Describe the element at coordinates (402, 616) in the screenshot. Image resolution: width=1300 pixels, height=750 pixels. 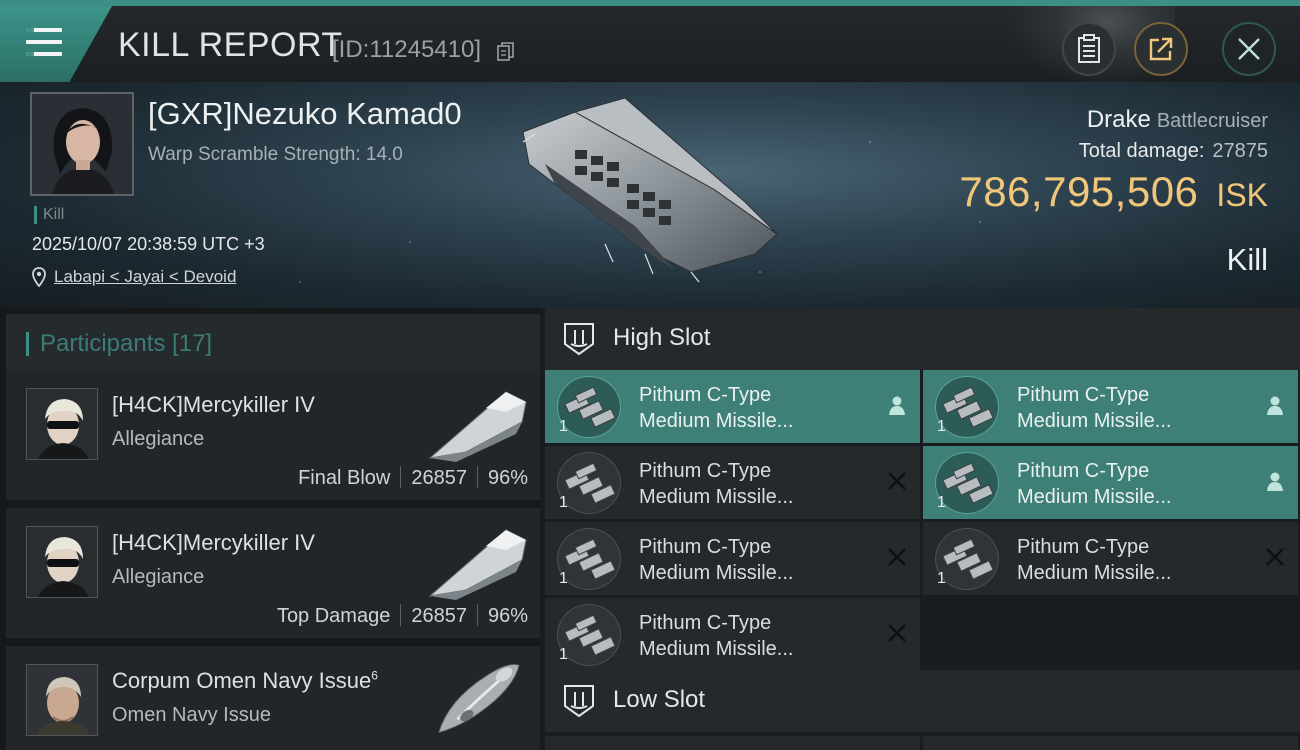
I see `participant-stats: Top Damage 26857 96%` at that location.